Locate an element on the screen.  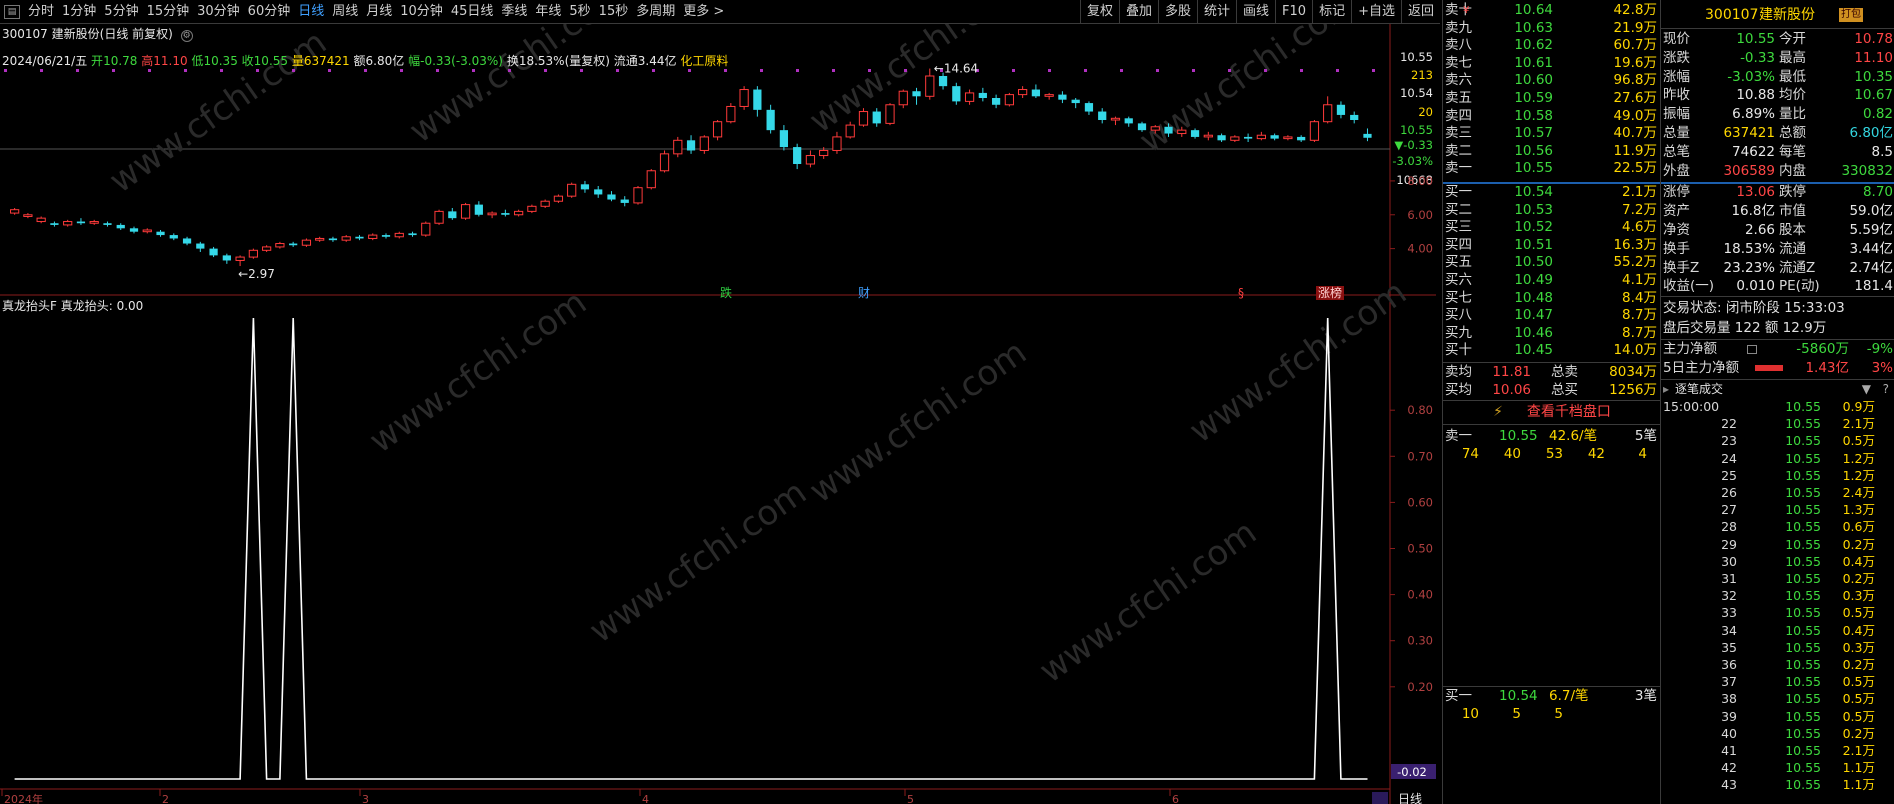
scroll-button is located at coordinates (1380, 798).